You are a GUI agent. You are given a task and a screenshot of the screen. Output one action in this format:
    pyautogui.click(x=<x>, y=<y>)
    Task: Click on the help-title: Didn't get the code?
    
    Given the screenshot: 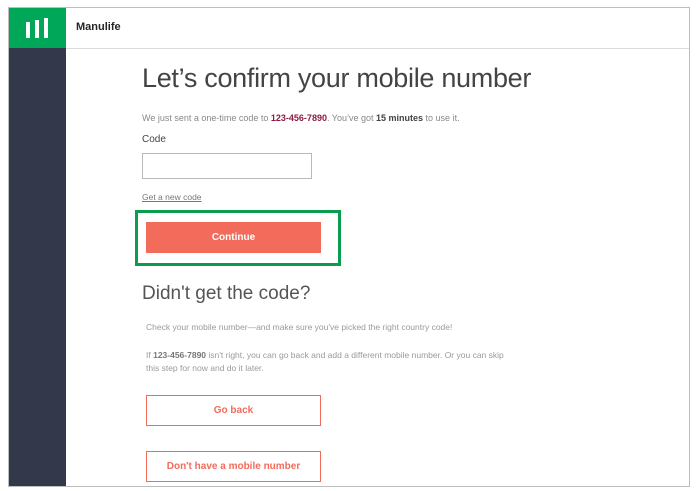 What is the action you would take?
    pyautogui.click(x=226, y=293)
    